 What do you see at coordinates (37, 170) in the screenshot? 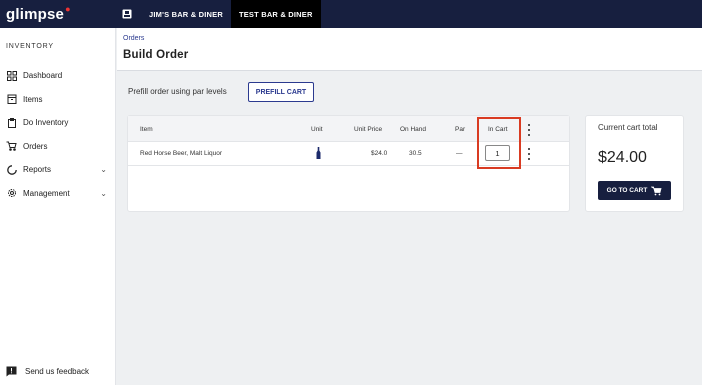
I see `sidebar-item-label: Reports` at bounding box center [37, 170].